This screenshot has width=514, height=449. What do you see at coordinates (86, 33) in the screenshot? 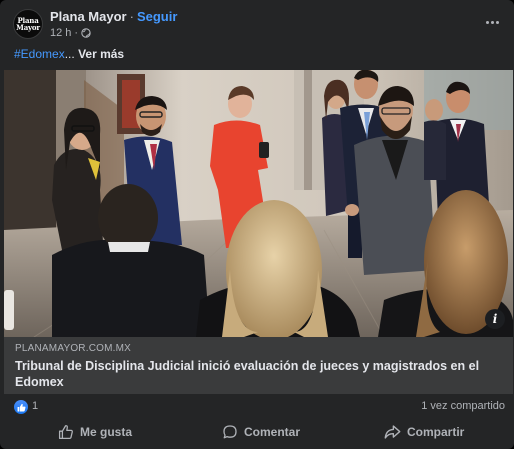
I see `globe-icon` at bounding box center [86, 33].